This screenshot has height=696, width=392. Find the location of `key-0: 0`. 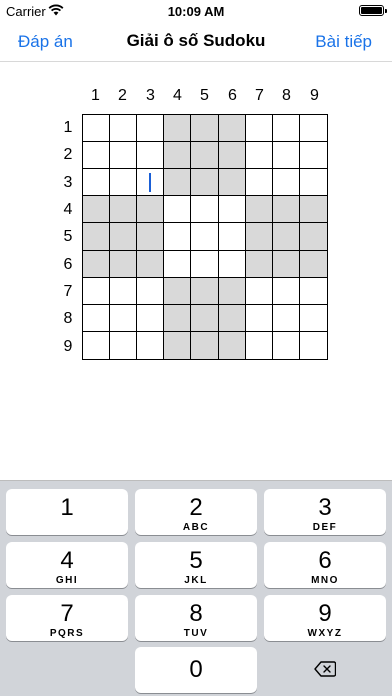

key-0: 0 is located at coordinates (196, 670).